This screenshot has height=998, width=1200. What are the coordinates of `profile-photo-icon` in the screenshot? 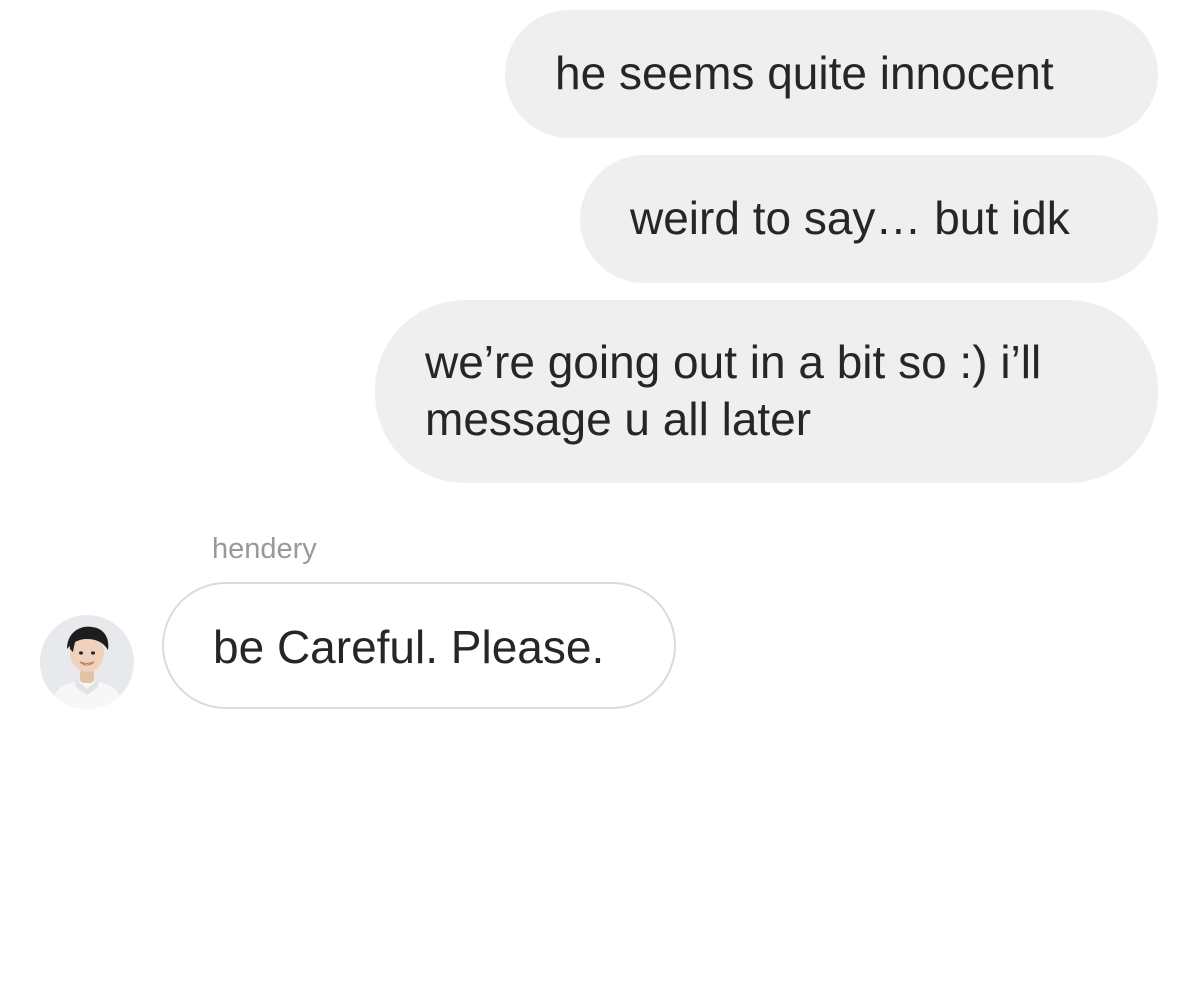 It's located at (87, 662).